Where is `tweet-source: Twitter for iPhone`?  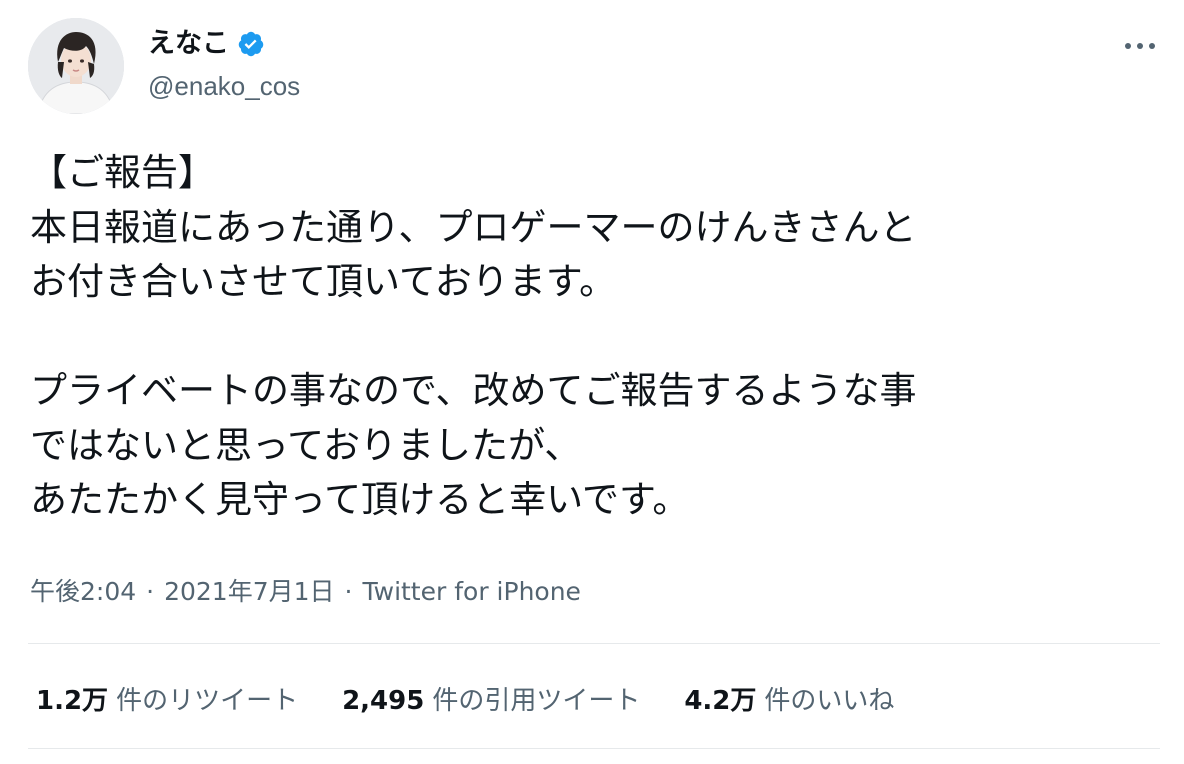 tweet-source: Twitter for iPhone is located at coordinates (471, 592).